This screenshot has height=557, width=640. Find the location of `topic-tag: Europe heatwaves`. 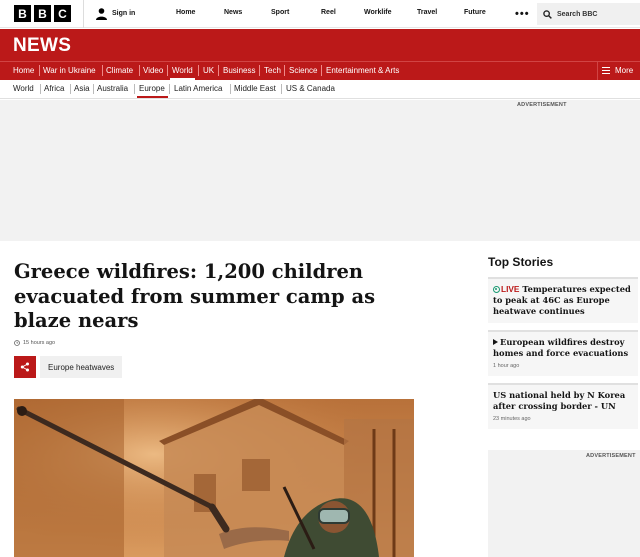

topic-tag: Europe heatwaves is located at coordinates (81, 367).